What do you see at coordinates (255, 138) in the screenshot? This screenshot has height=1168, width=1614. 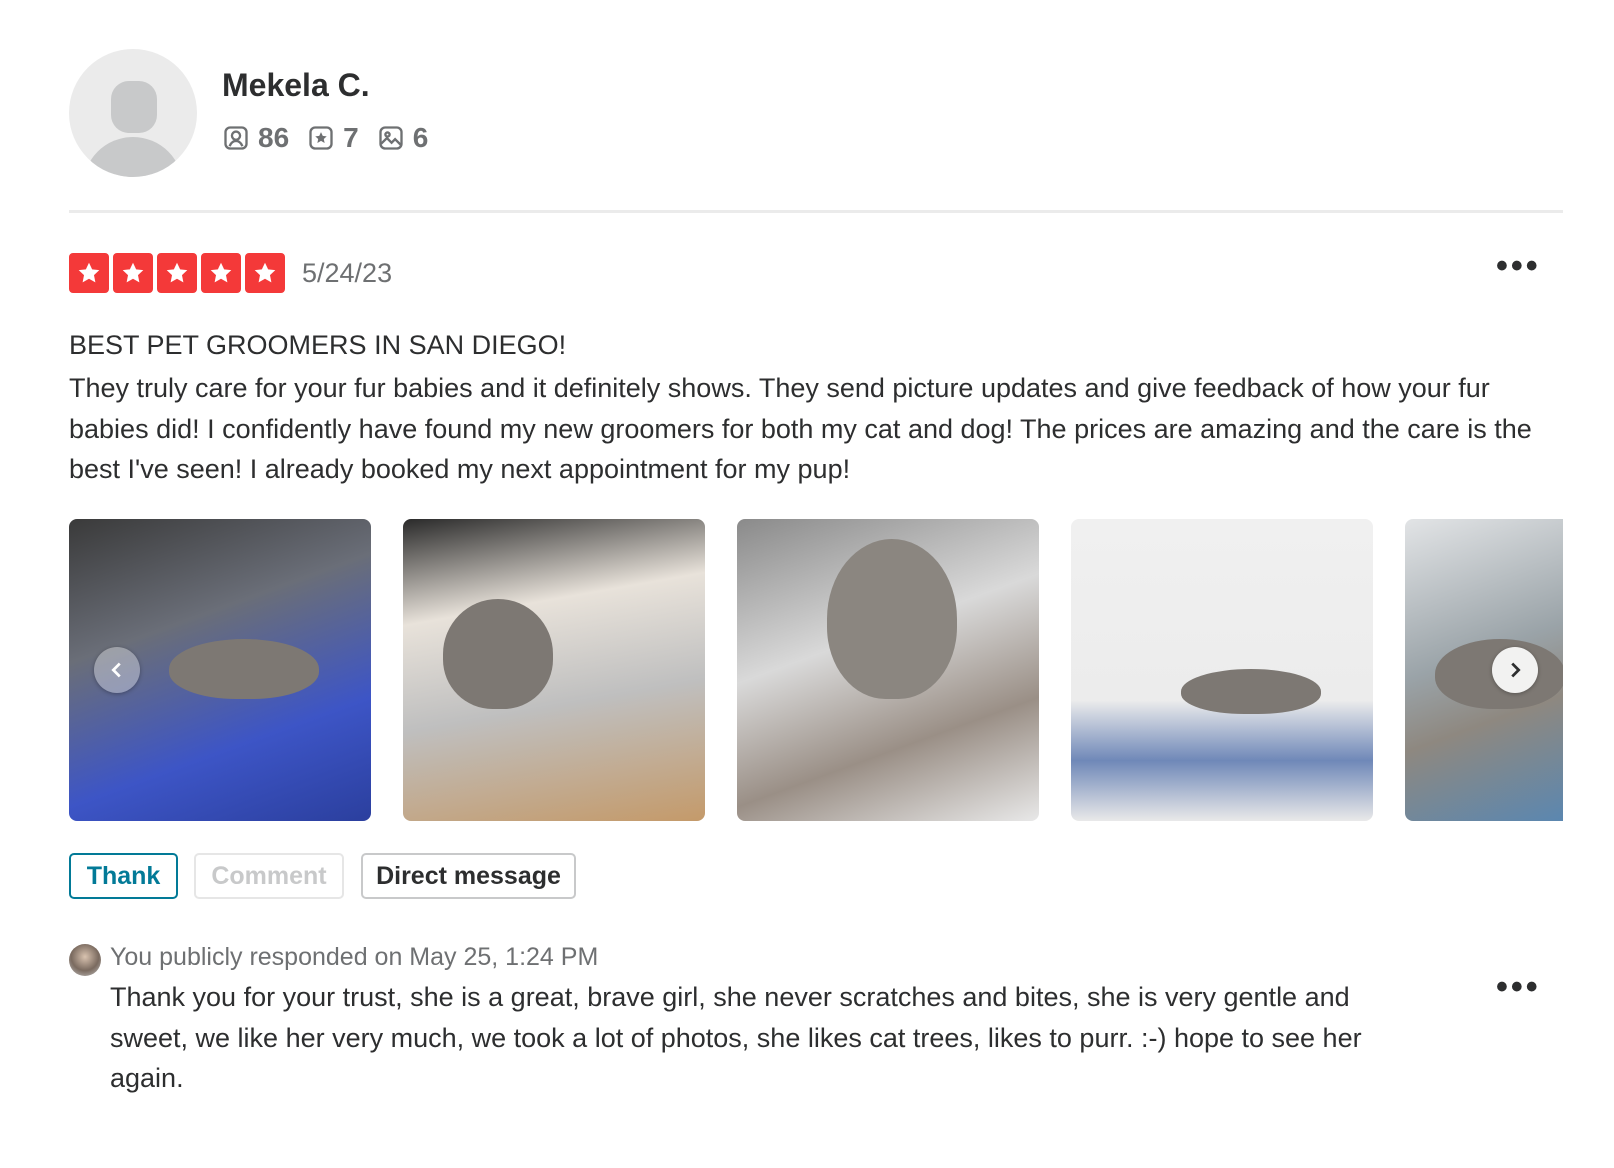 I see `friends-stat: 86` at bounding box center [255, 138].